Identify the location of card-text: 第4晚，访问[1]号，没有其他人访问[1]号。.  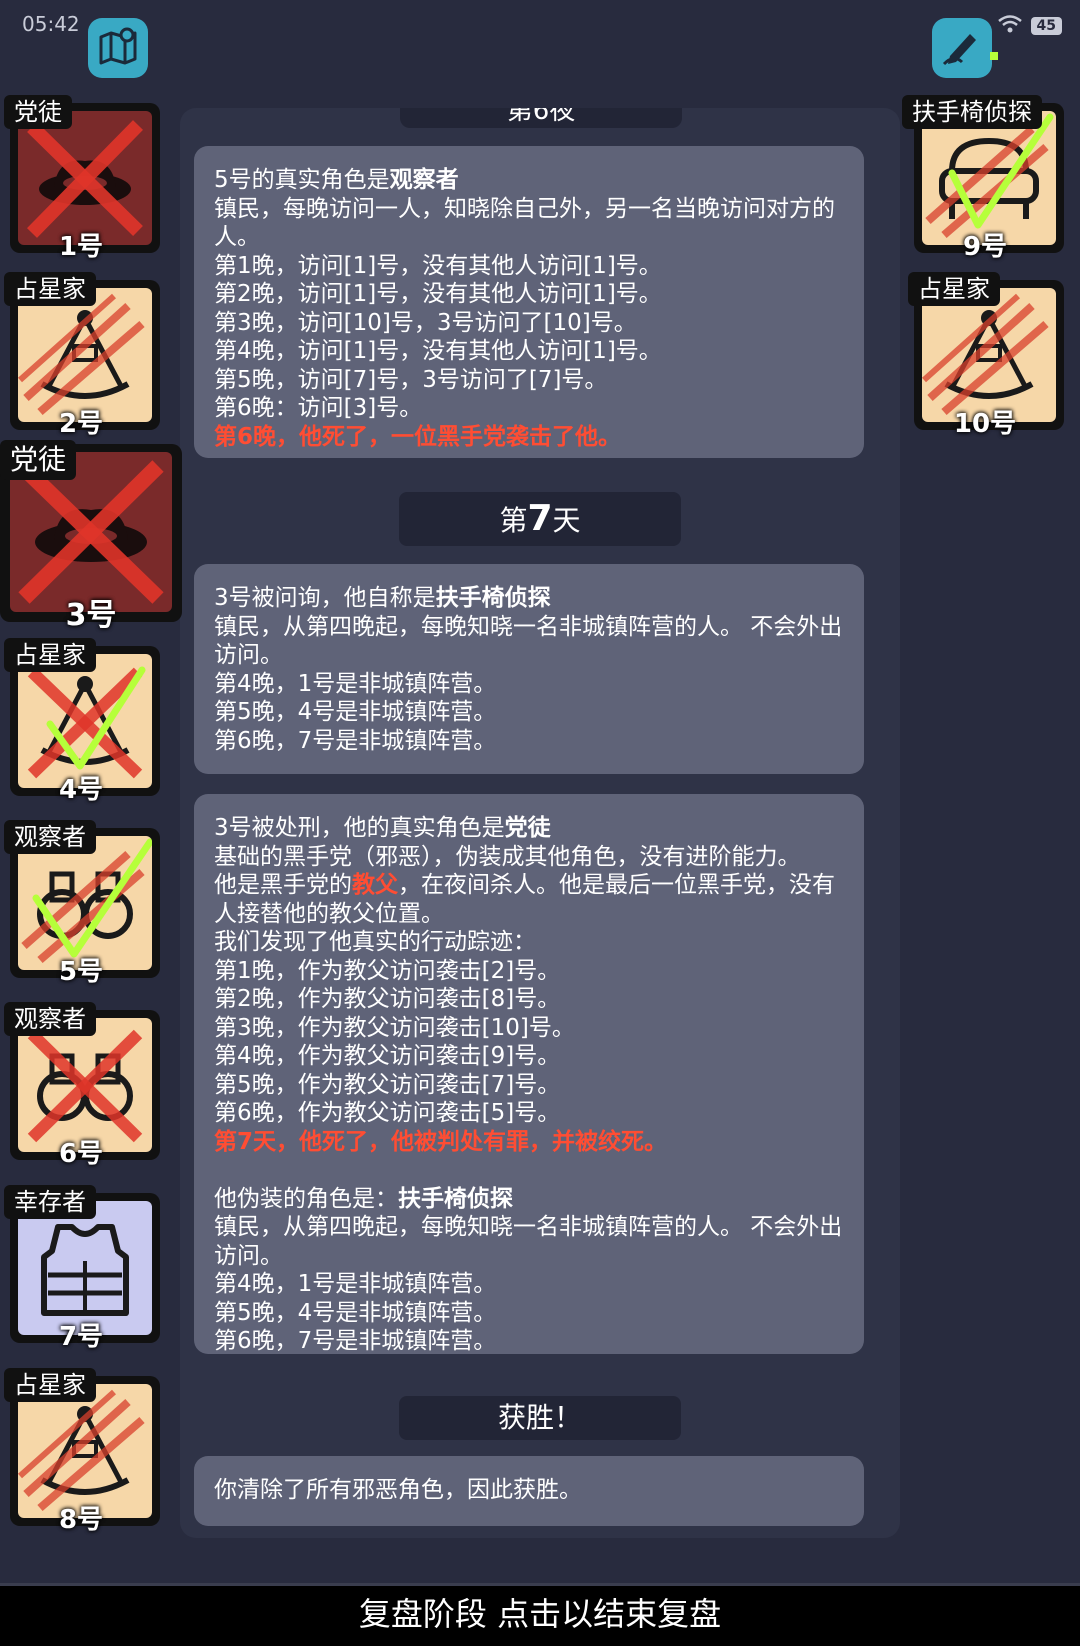
(438, 351).